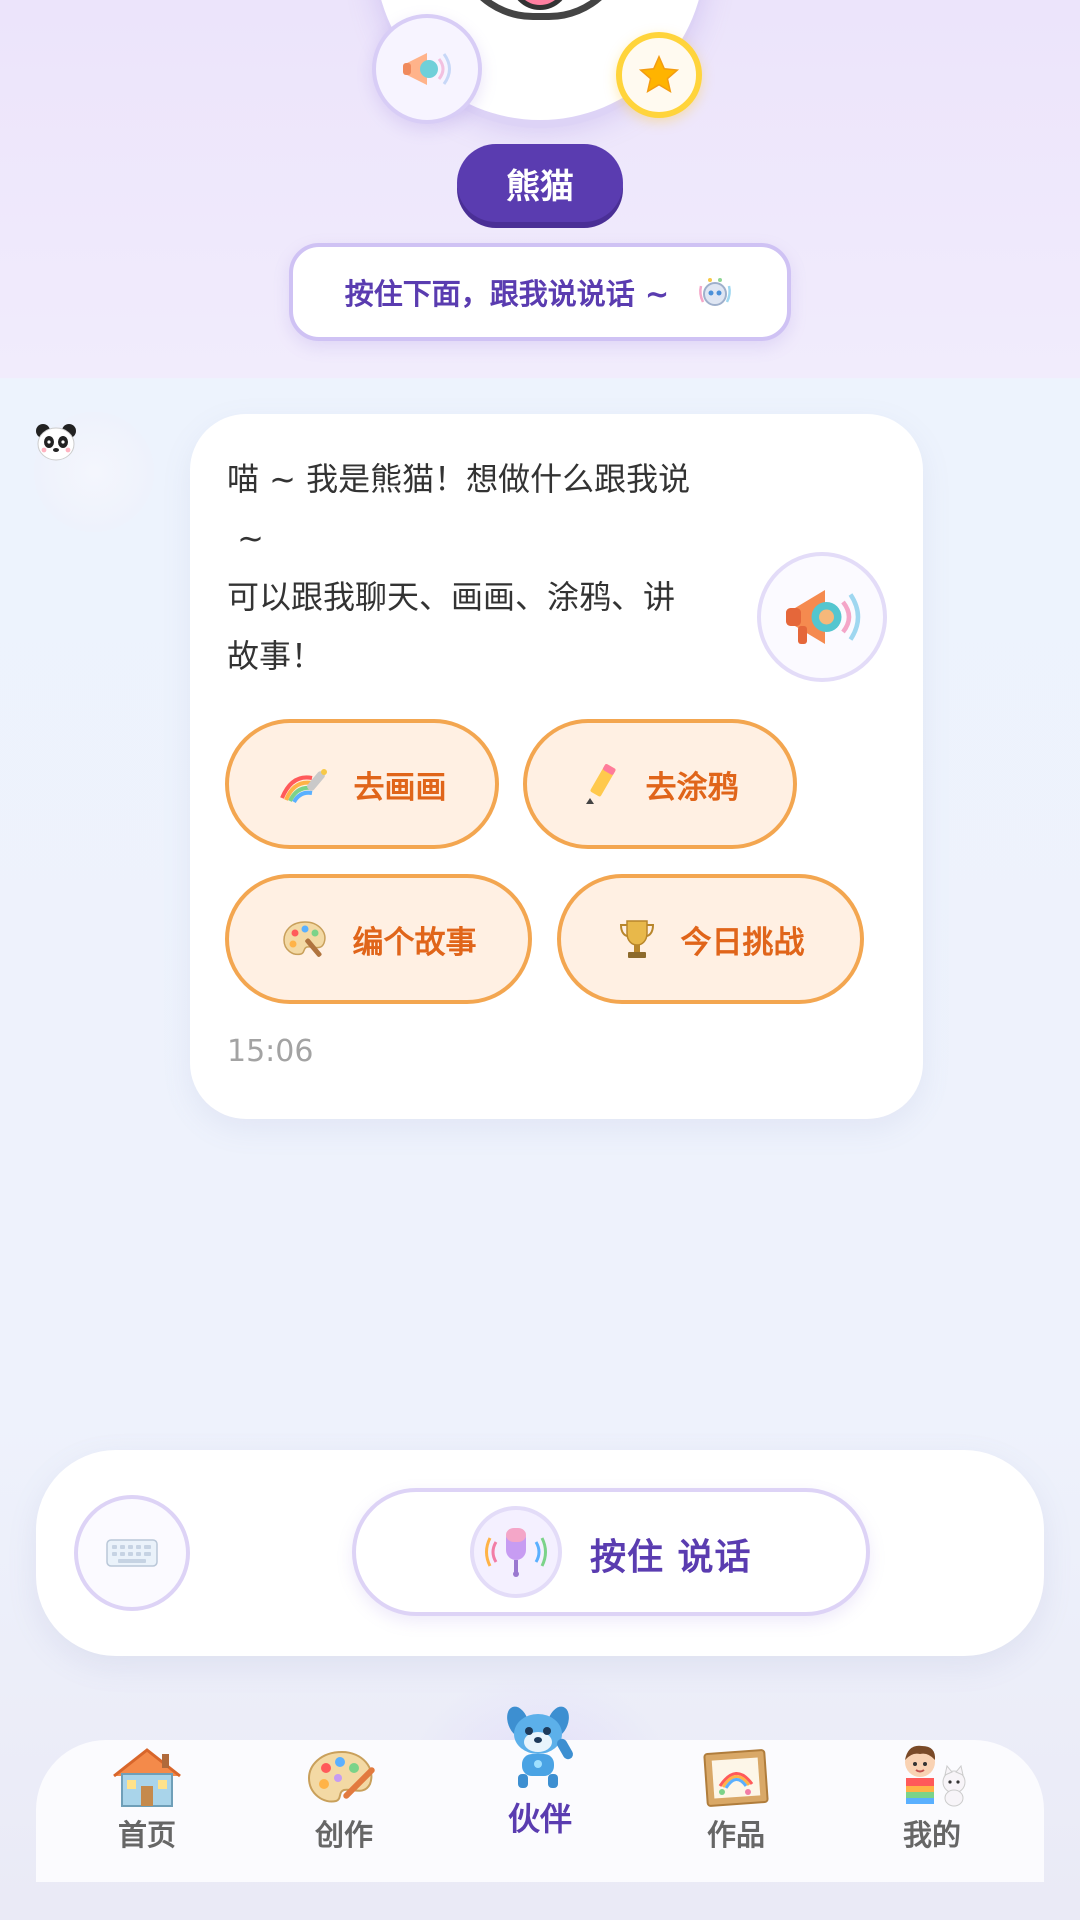  I want to click on message-timestamp: 15:06, so click(270, 1051).